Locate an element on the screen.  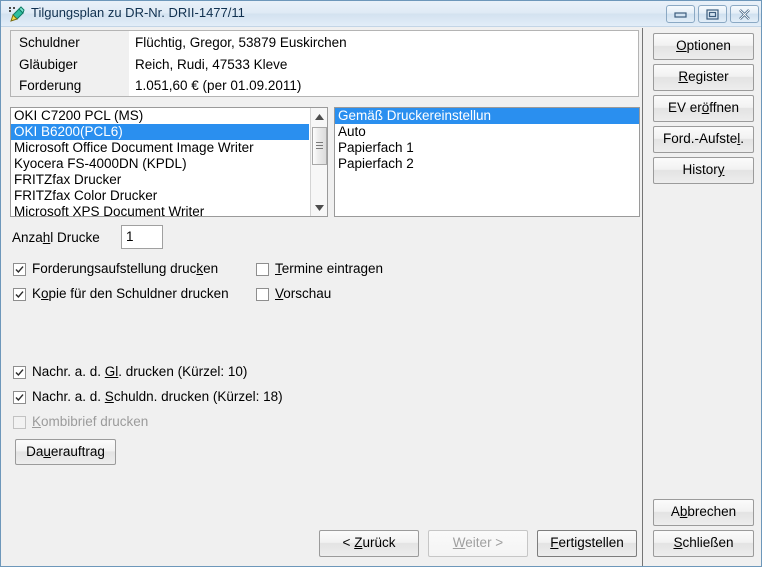
copies-label: Anzahl Drucke is located at coordinates (56, 237).